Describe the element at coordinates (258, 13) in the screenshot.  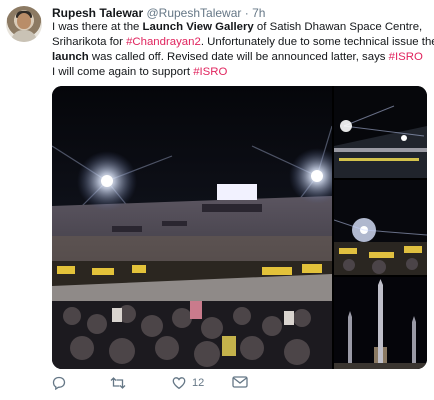
I see `tweet-timestamp: 7h` at that location.